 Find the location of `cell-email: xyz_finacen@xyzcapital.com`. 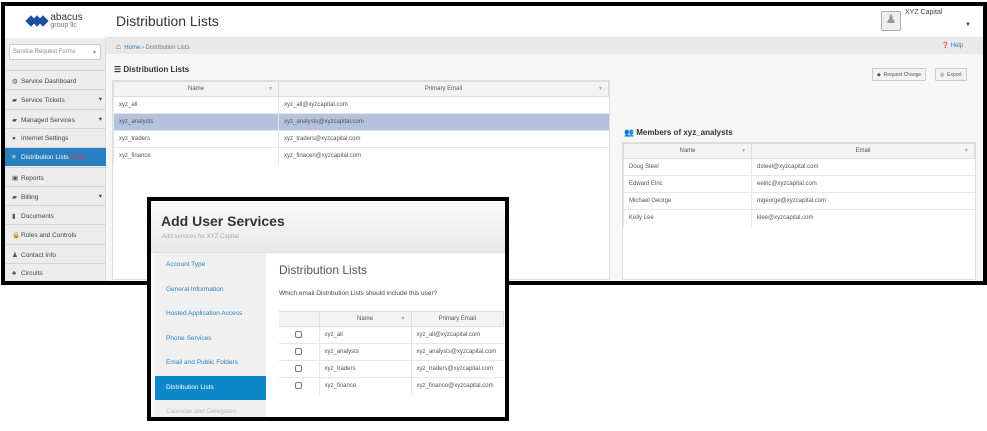

cell-email: xyz_finacen@xyzcapital.com is located at coordinates (443, 156).